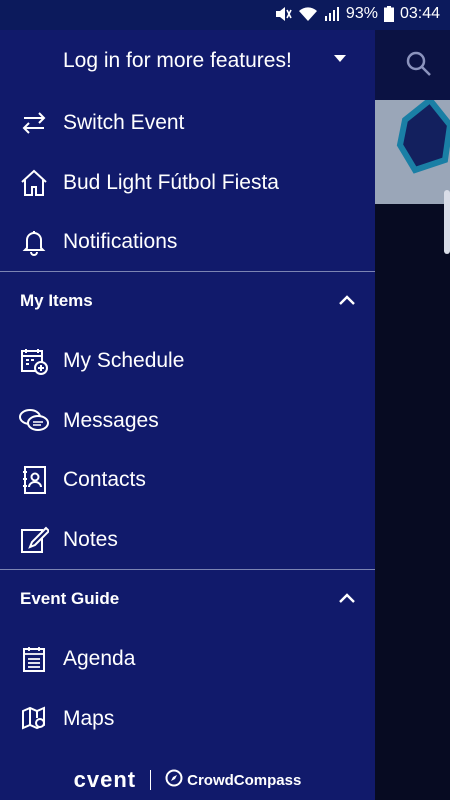 This screenshot has height=800, width=450. What do you see at coordinates (90, 539) in the screenshot?
I see `menu-label: Notes` at bounding box center [90, 539].